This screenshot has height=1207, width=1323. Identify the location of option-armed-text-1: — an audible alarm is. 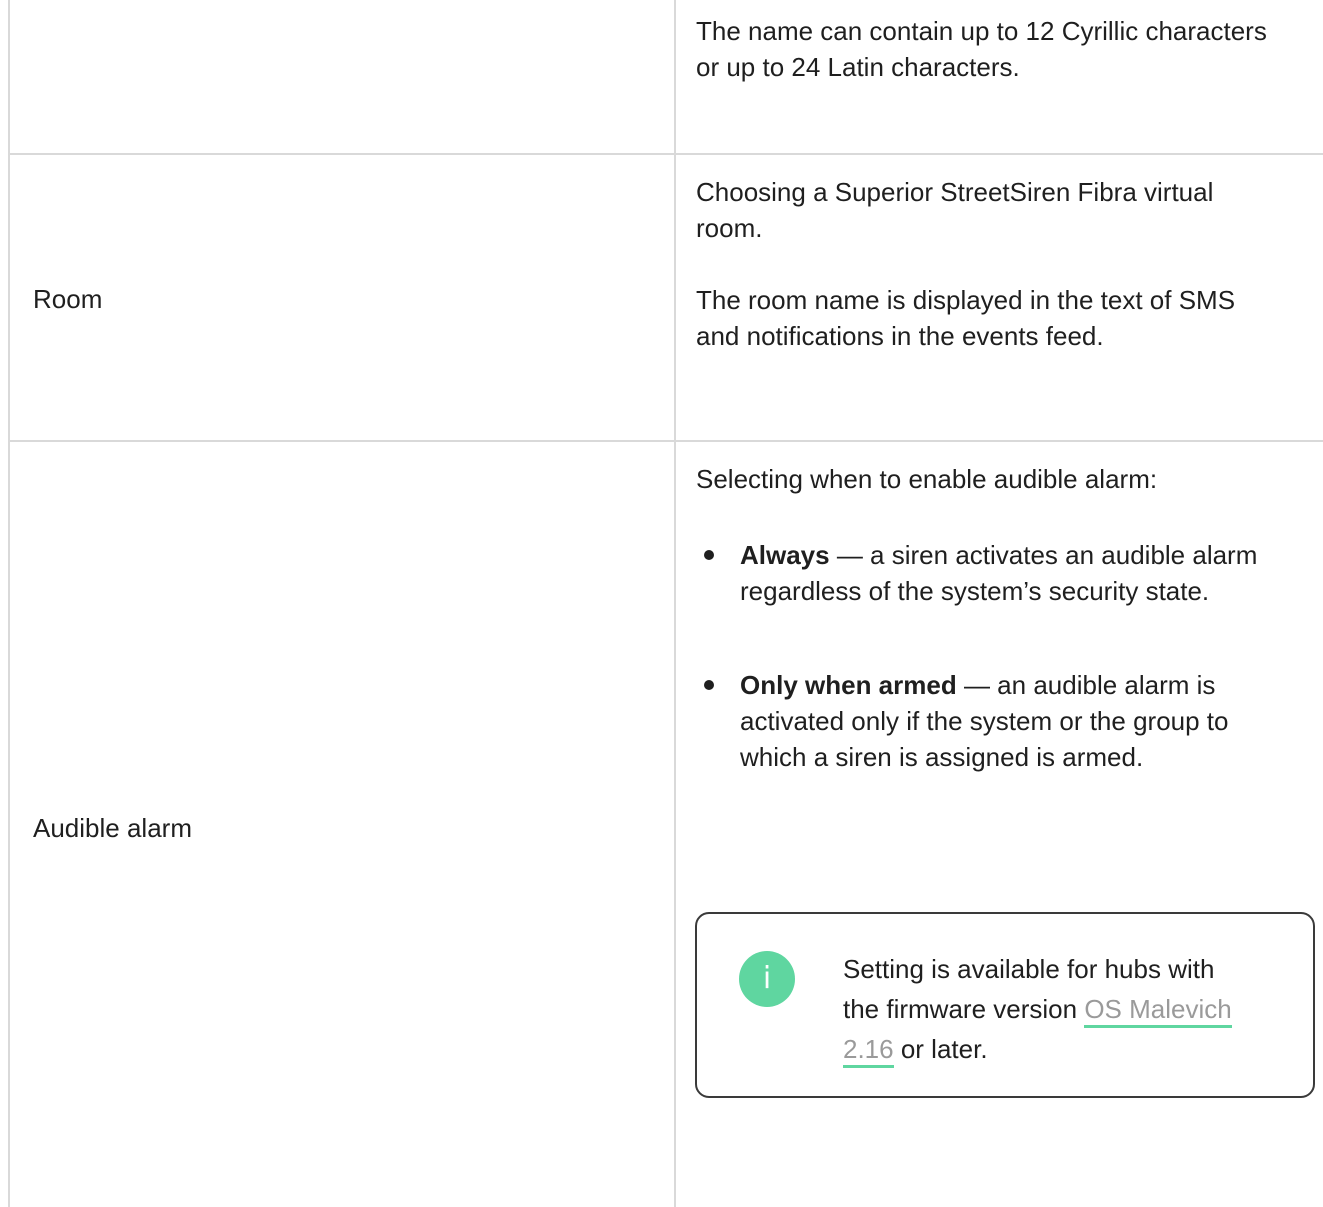
(1086, 685).